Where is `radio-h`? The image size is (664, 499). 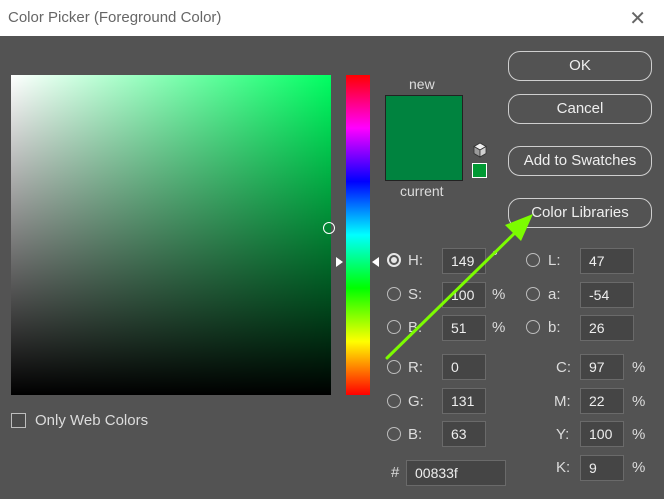 radio-h is located at coordinates (394, 260).